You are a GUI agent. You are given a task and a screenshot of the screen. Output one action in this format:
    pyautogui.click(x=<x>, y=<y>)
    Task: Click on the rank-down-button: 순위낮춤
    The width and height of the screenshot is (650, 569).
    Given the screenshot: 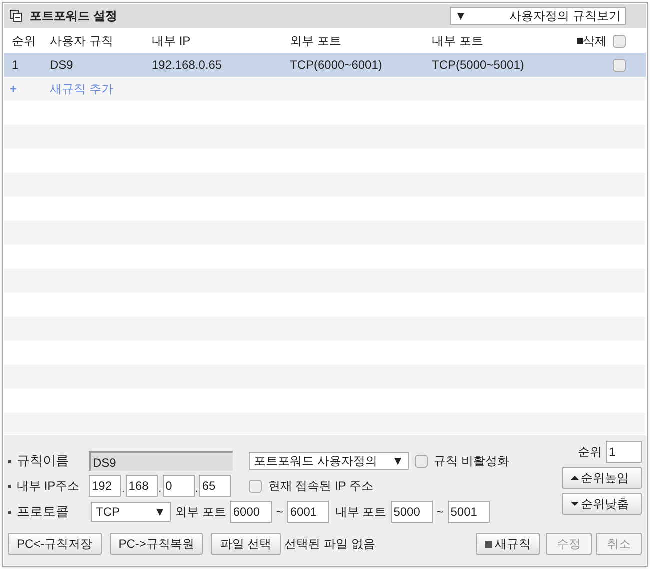 What is the action you would take?
    pyautogui.click(x=602, y=504)
    